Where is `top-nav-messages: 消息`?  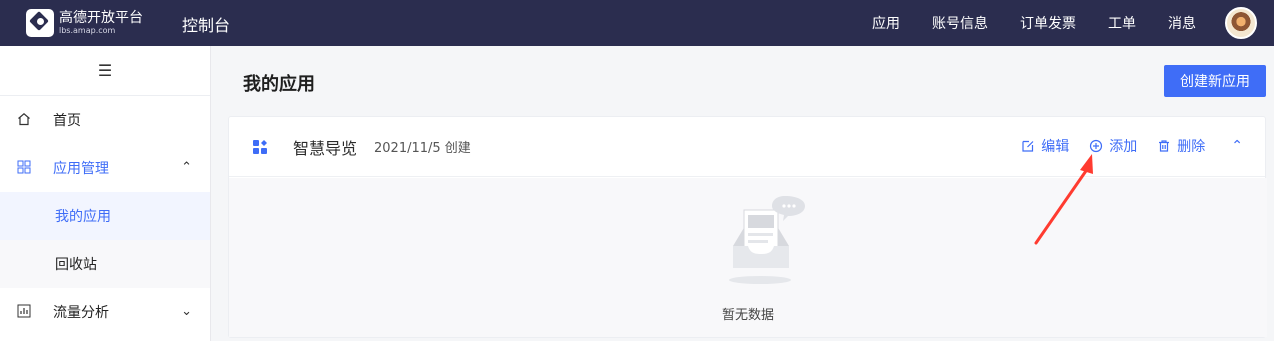 top-nav-messages: 消息 is located at coordinates (1182, 23).